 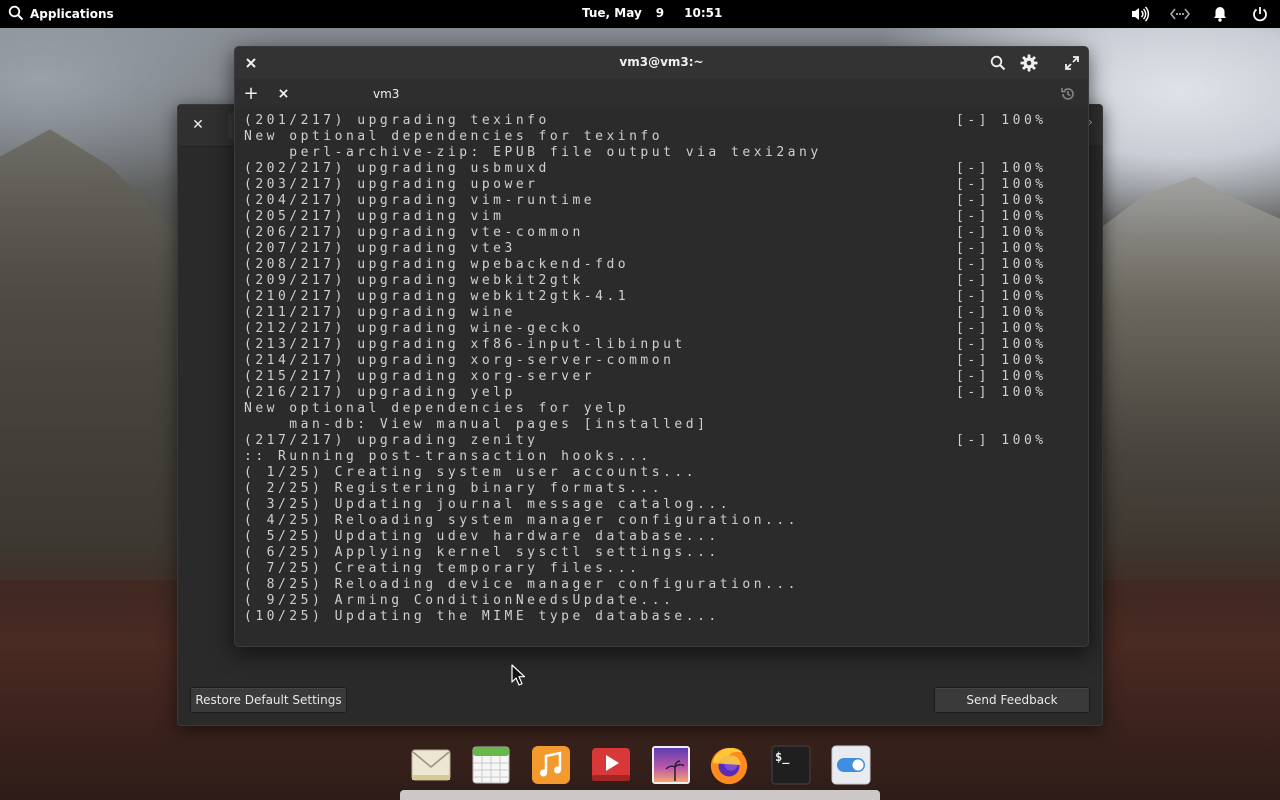 I want to click on wallpaper-right-mountain, so click(x=1185, y=378).